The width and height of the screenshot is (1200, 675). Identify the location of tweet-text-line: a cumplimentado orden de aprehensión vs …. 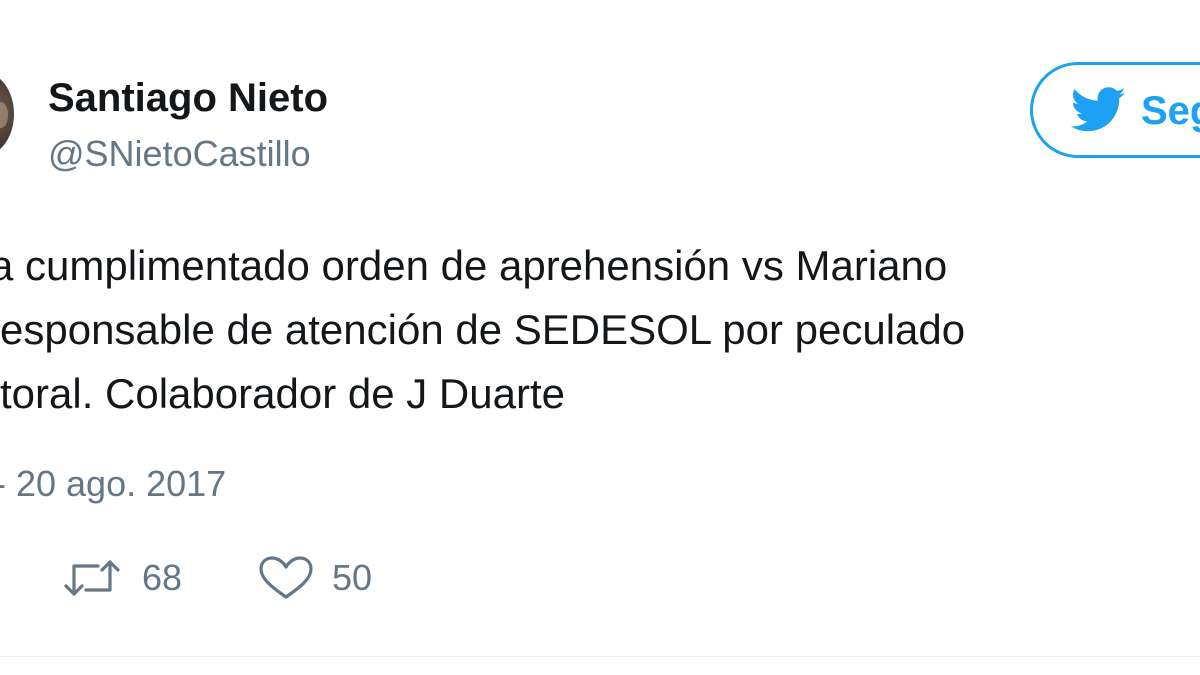
(474, 265).